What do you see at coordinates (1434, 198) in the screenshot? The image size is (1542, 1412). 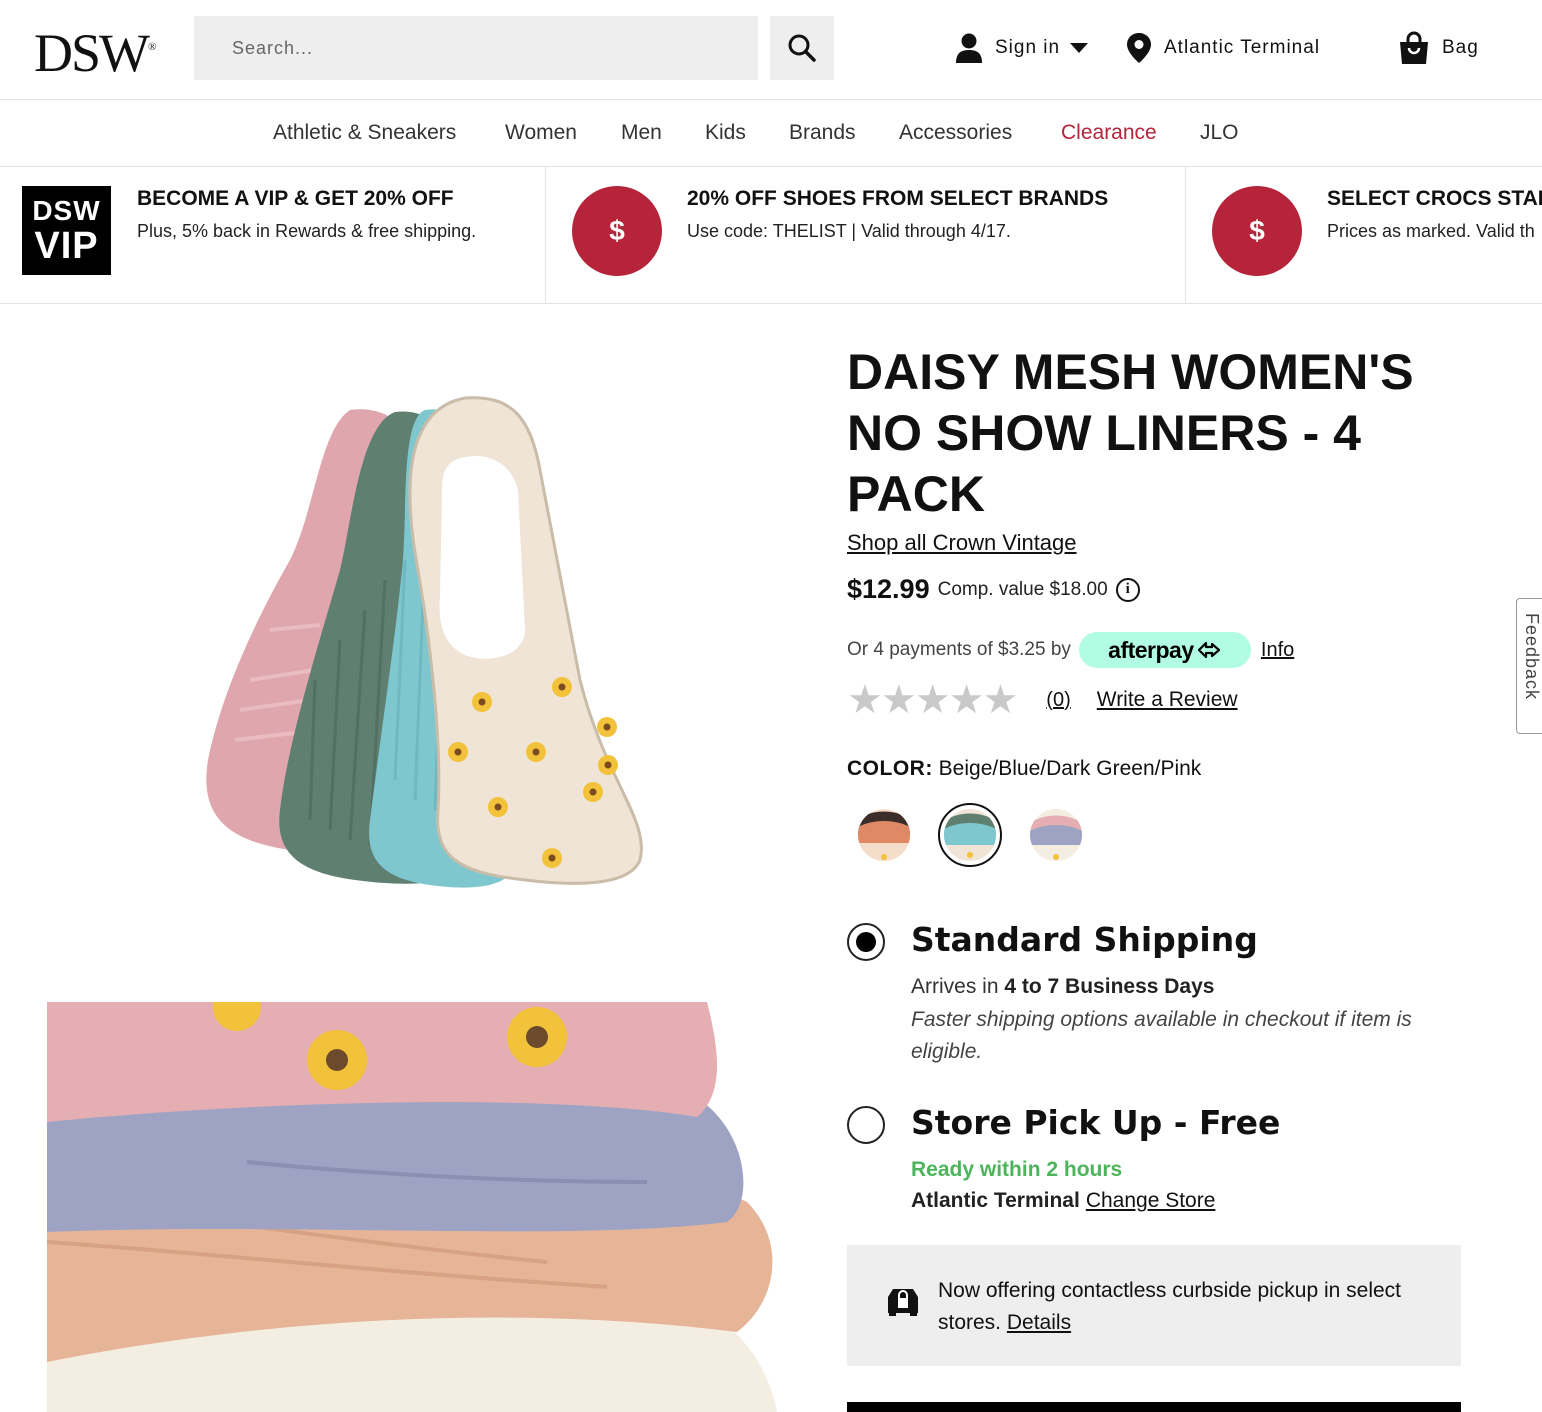 I see `promo-title: SELECT CROCS STAR` at bounding box center [1434, 198].